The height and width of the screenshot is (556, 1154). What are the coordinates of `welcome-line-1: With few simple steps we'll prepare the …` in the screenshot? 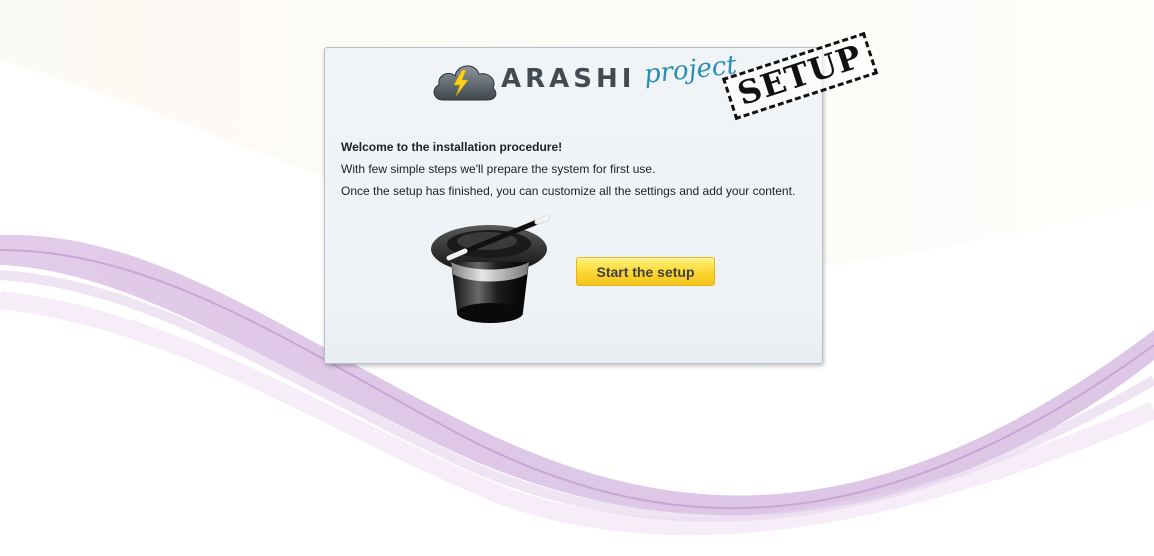 It's located at (498, 169).